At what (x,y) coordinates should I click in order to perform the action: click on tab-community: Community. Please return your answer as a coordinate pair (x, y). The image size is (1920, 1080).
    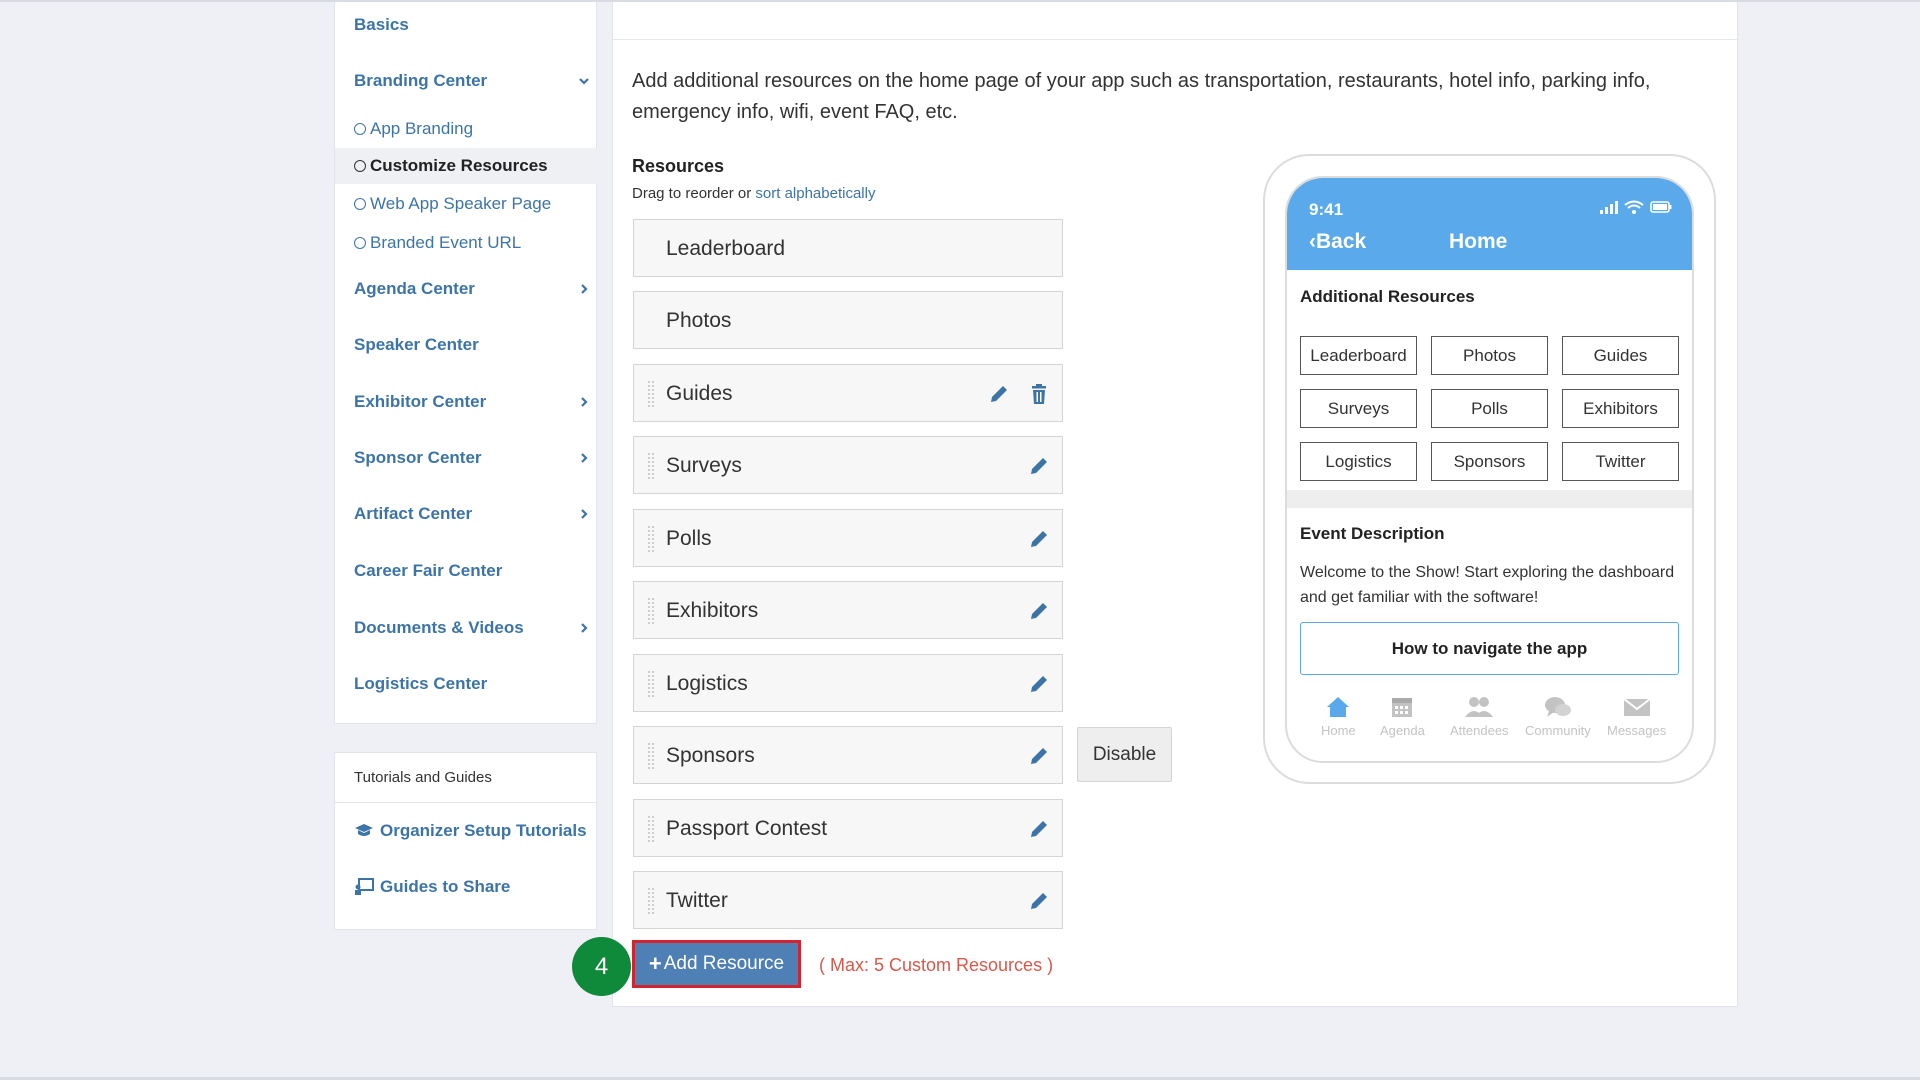
    Looking at the image, I should click on (1558, 716).